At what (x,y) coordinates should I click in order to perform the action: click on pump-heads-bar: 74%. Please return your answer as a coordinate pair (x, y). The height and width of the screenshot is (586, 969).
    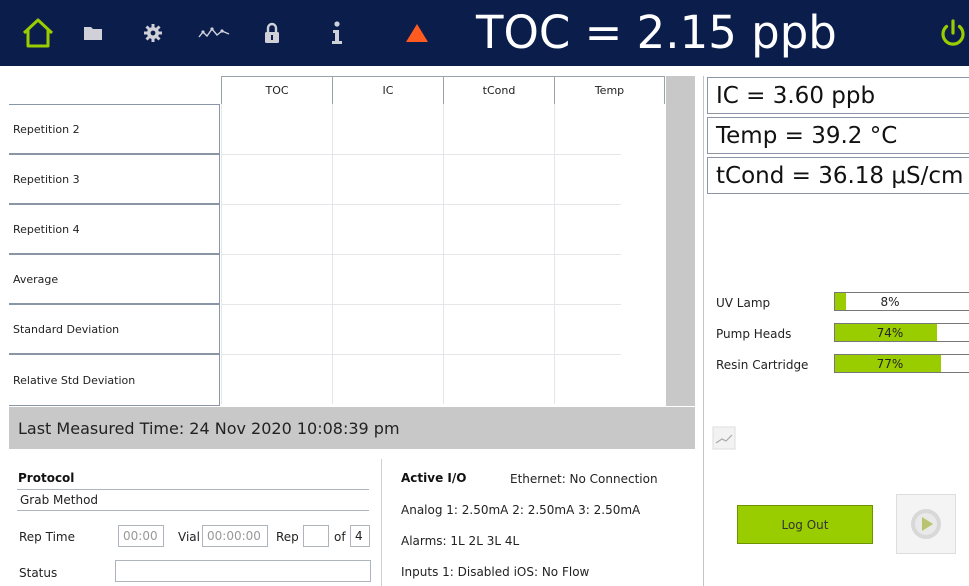
    Looking at the image, I should click on (901, 332).